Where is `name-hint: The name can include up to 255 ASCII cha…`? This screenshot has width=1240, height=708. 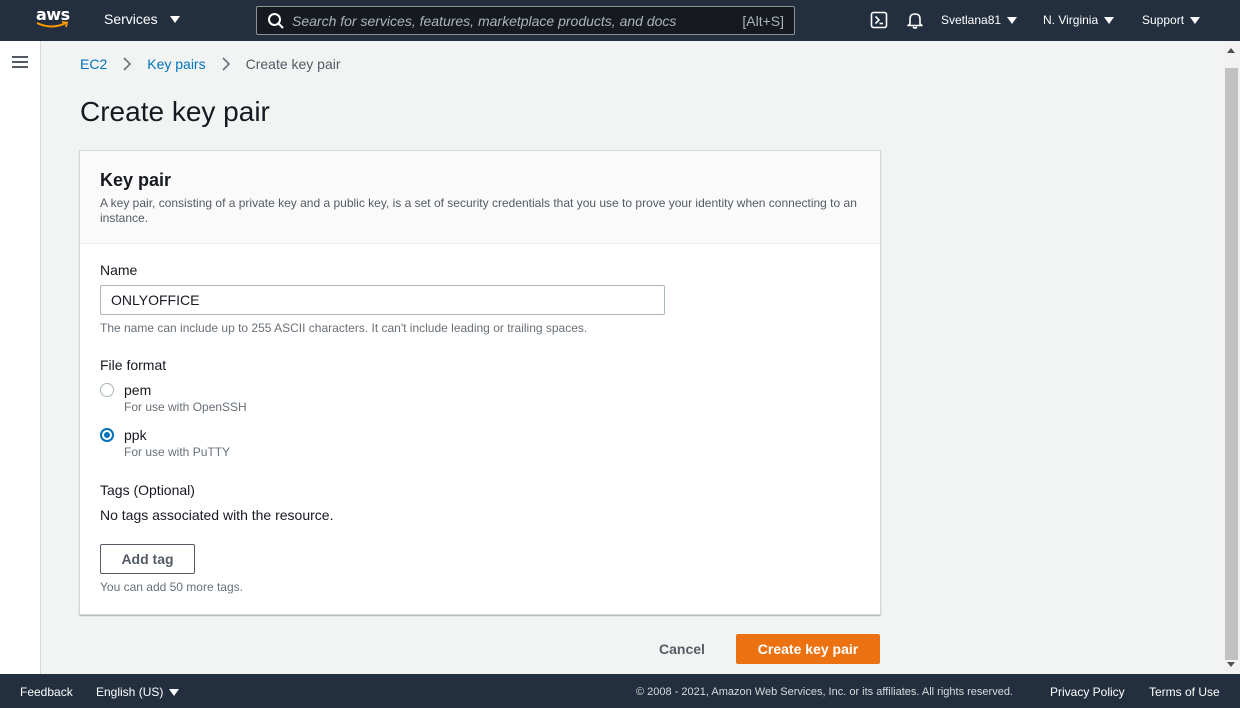 name-hint: The name can include up to 255 ASCII cha… is located at coordinates (344, 328).